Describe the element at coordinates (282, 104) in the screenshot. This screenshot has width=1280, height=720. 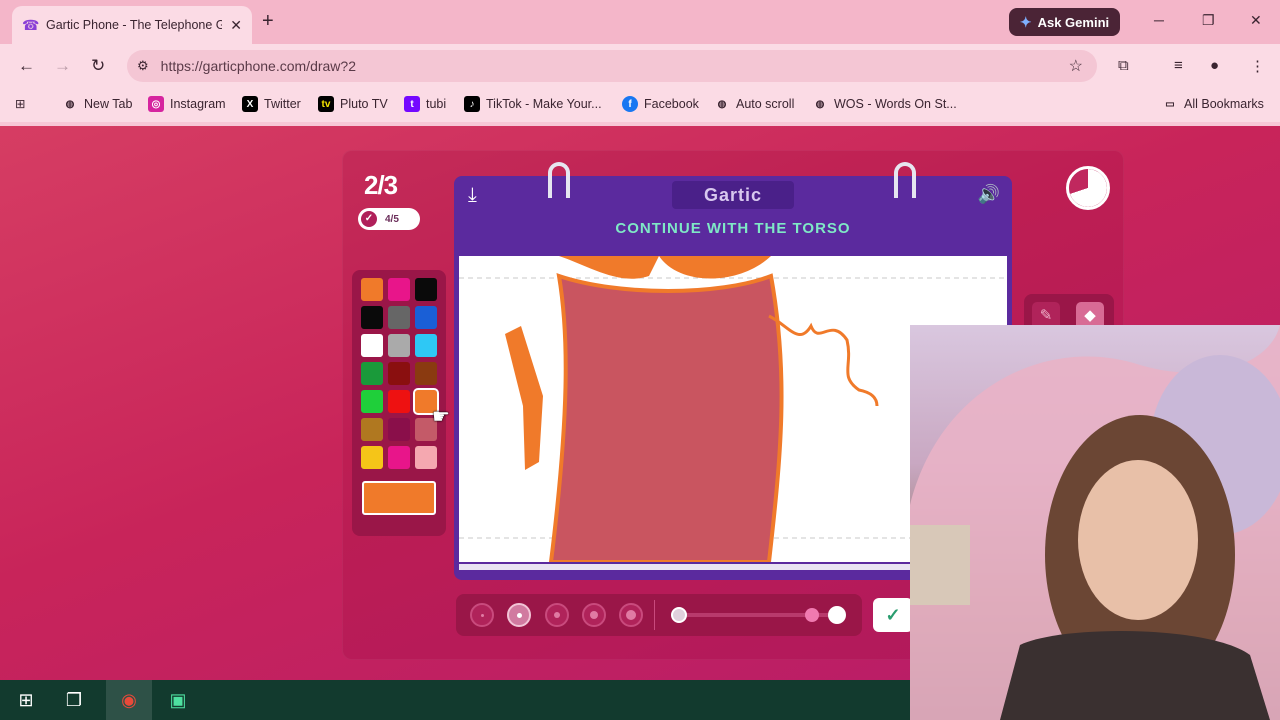
I see `bookmark-label: Twitter` at that location.